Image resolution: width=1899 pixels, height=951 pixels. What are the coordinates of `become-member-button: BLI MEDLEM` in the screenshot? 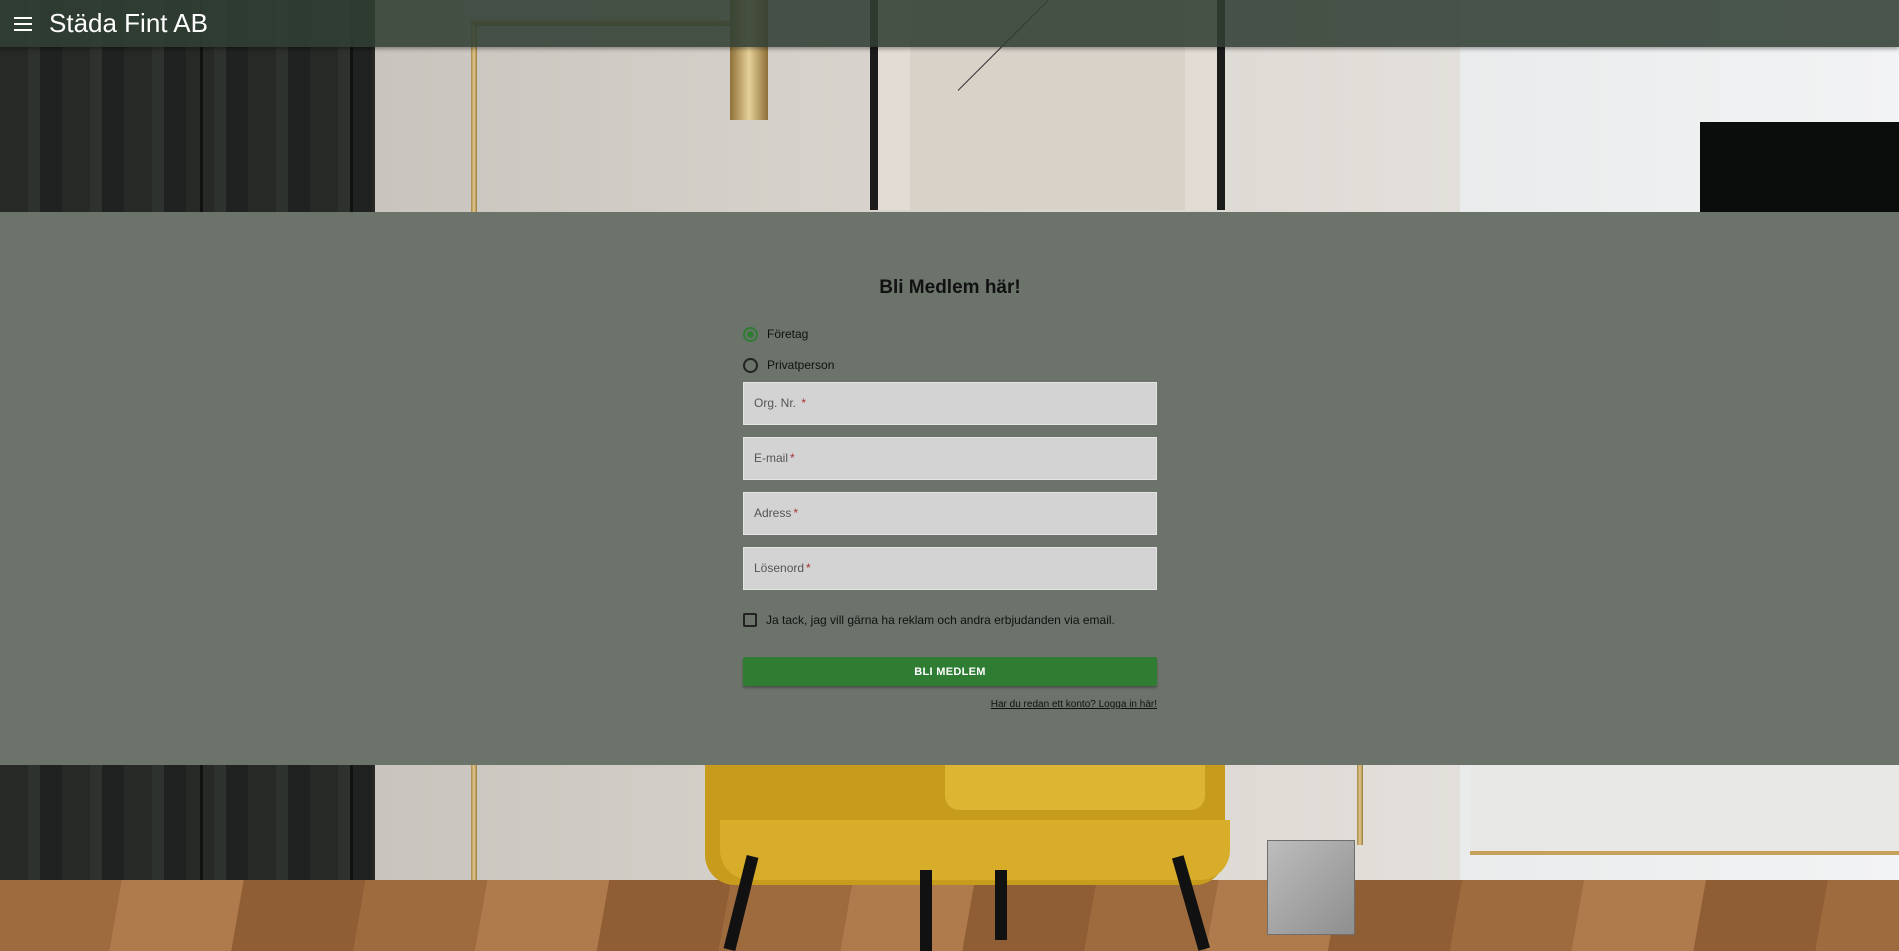 It's located at (950, 671).